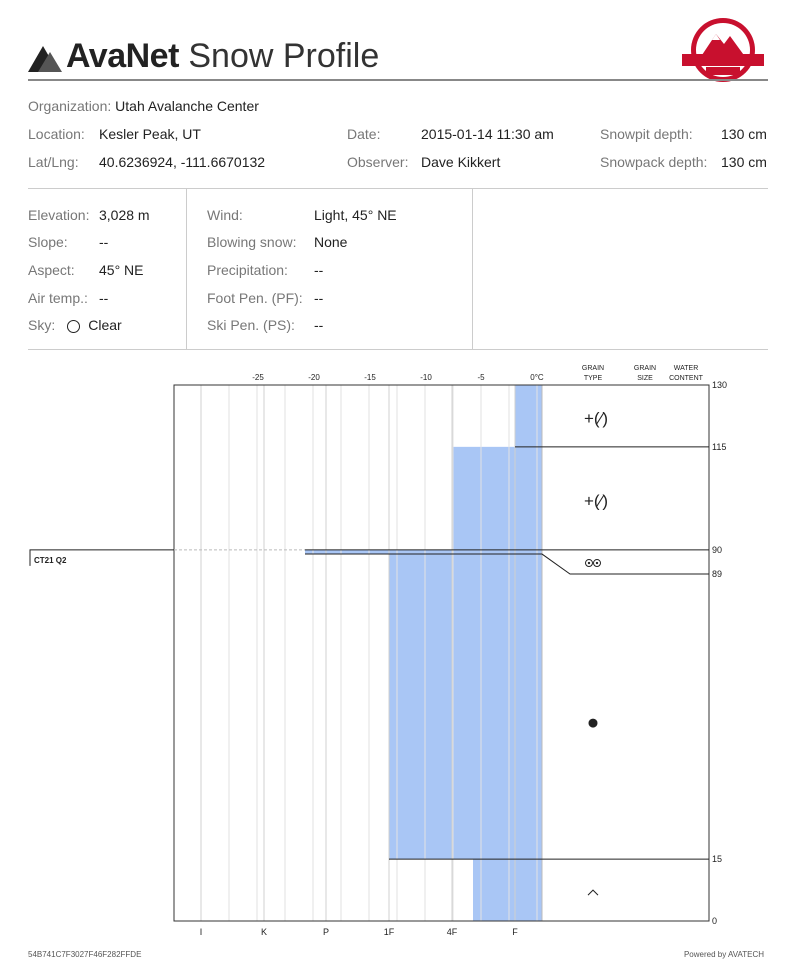  Describe the element at coordinates (122, 56) in the screenshot. I see `title-bold: AvaNet` at that location.